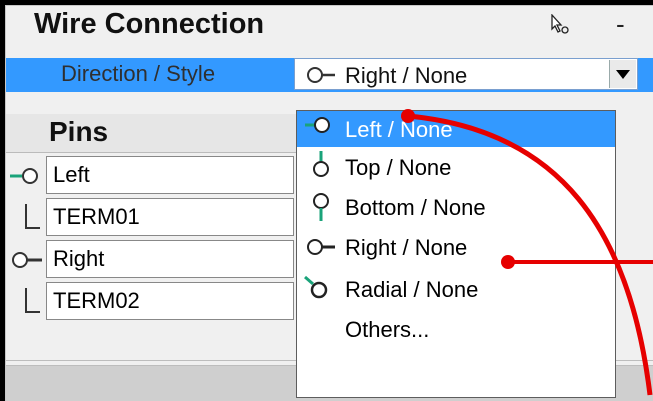  I want to click on option-radial-none: Radial / None, so click(456, 289).